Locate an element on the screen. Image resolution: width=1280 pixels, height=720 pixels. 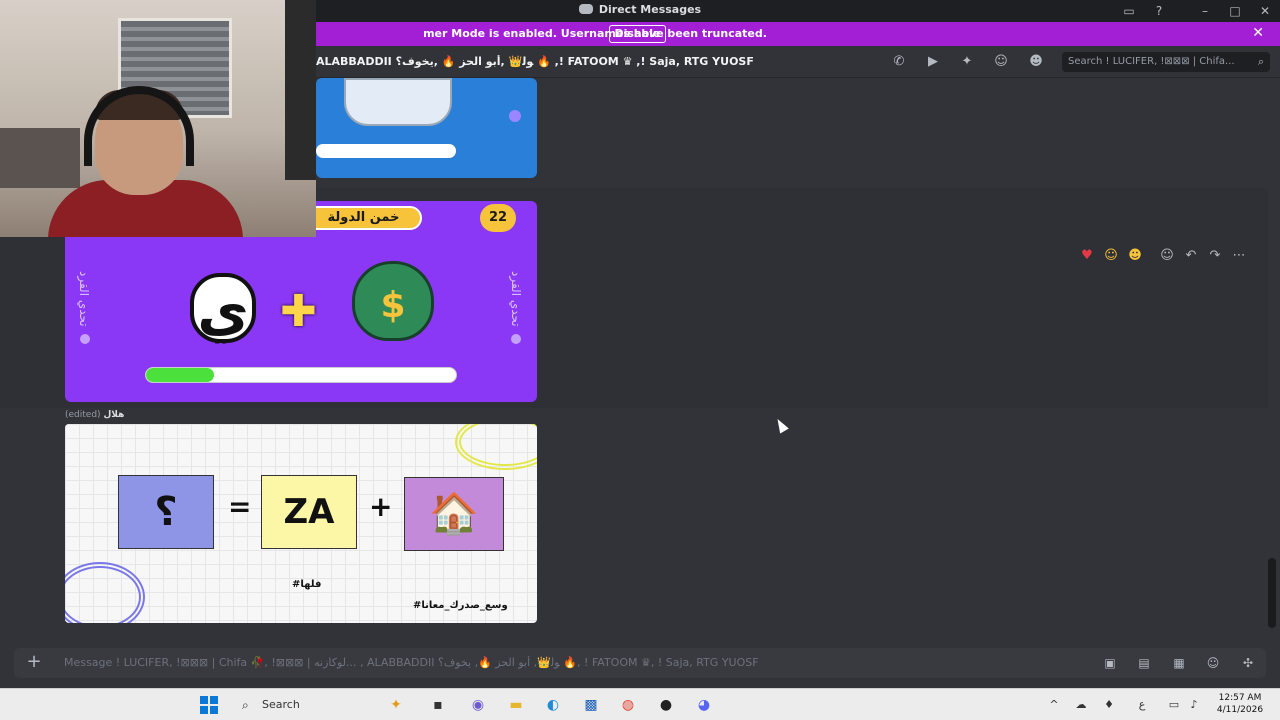
network-icon: ▭ is located at coordinates (1174, 705).